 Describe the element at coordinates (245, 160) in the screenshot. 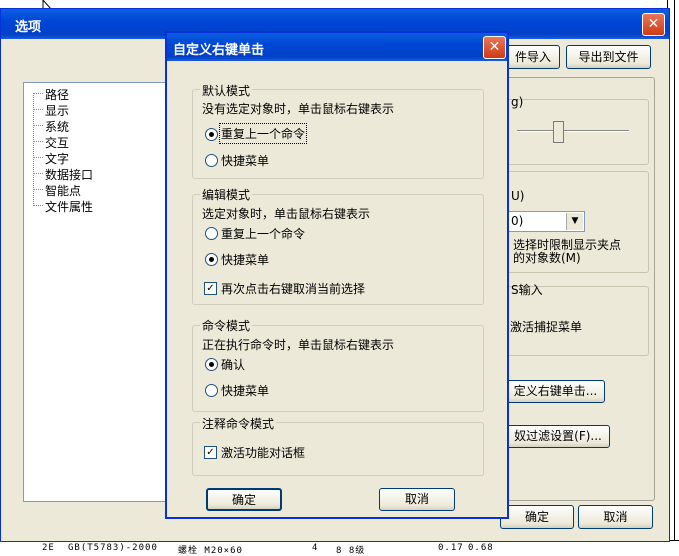

I see `default-shortcut-label: 快捷菜单` at that location.